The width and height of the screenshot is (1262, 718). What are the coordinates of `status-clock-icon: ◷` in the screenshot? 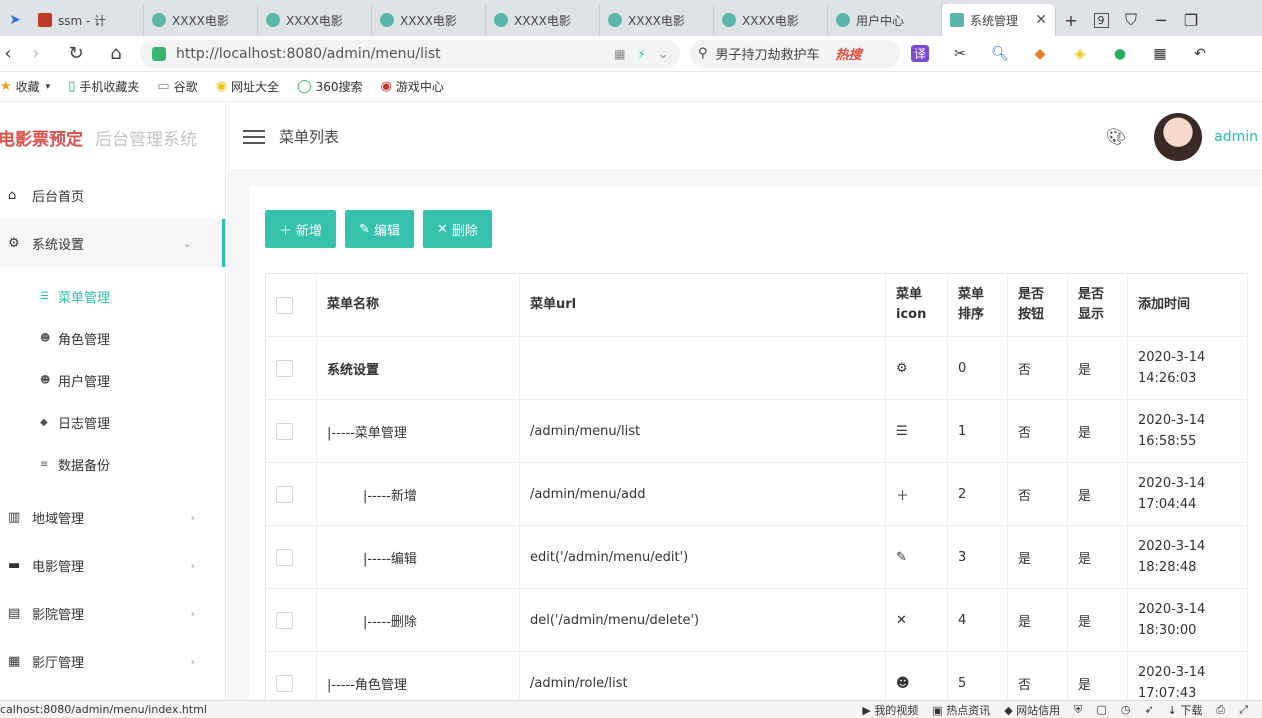 It's located at (1126, 709).